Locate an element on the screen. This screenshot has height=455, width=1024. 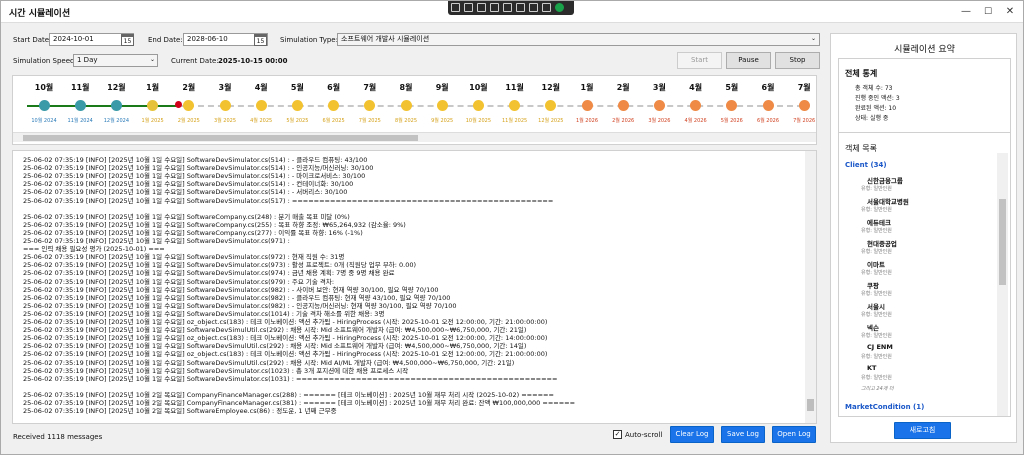
more-items: 그리고 24개 더 is located at coordinates (877, 389).